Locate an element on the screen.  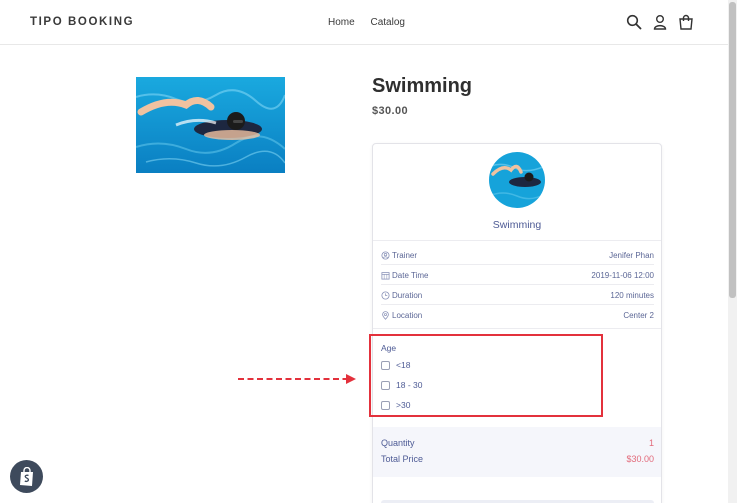
site-header: TIPO BOOKING Home Catalog is located at coordinates (364, 22).